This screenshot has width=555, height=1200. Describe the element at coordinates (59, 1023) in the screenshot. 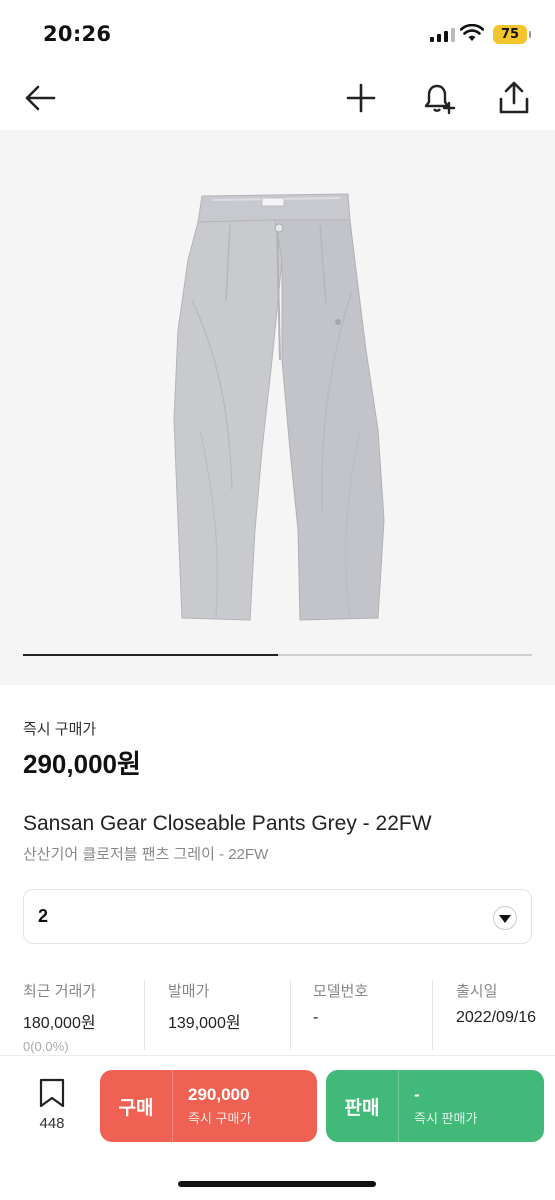

I see `info-value: 180,000원` at that location.